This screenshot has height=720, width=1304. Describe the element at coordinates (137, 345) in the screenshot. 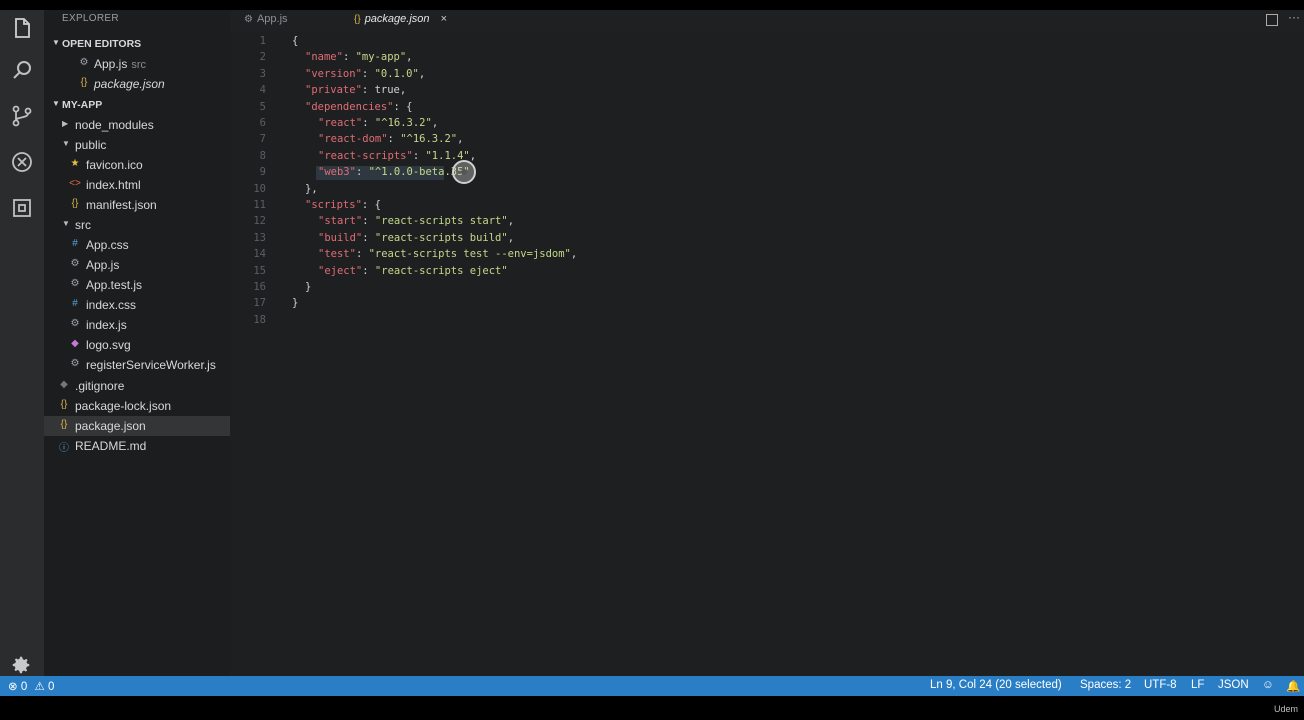

I see `tree-file: ◆ logo.svg` at that location.